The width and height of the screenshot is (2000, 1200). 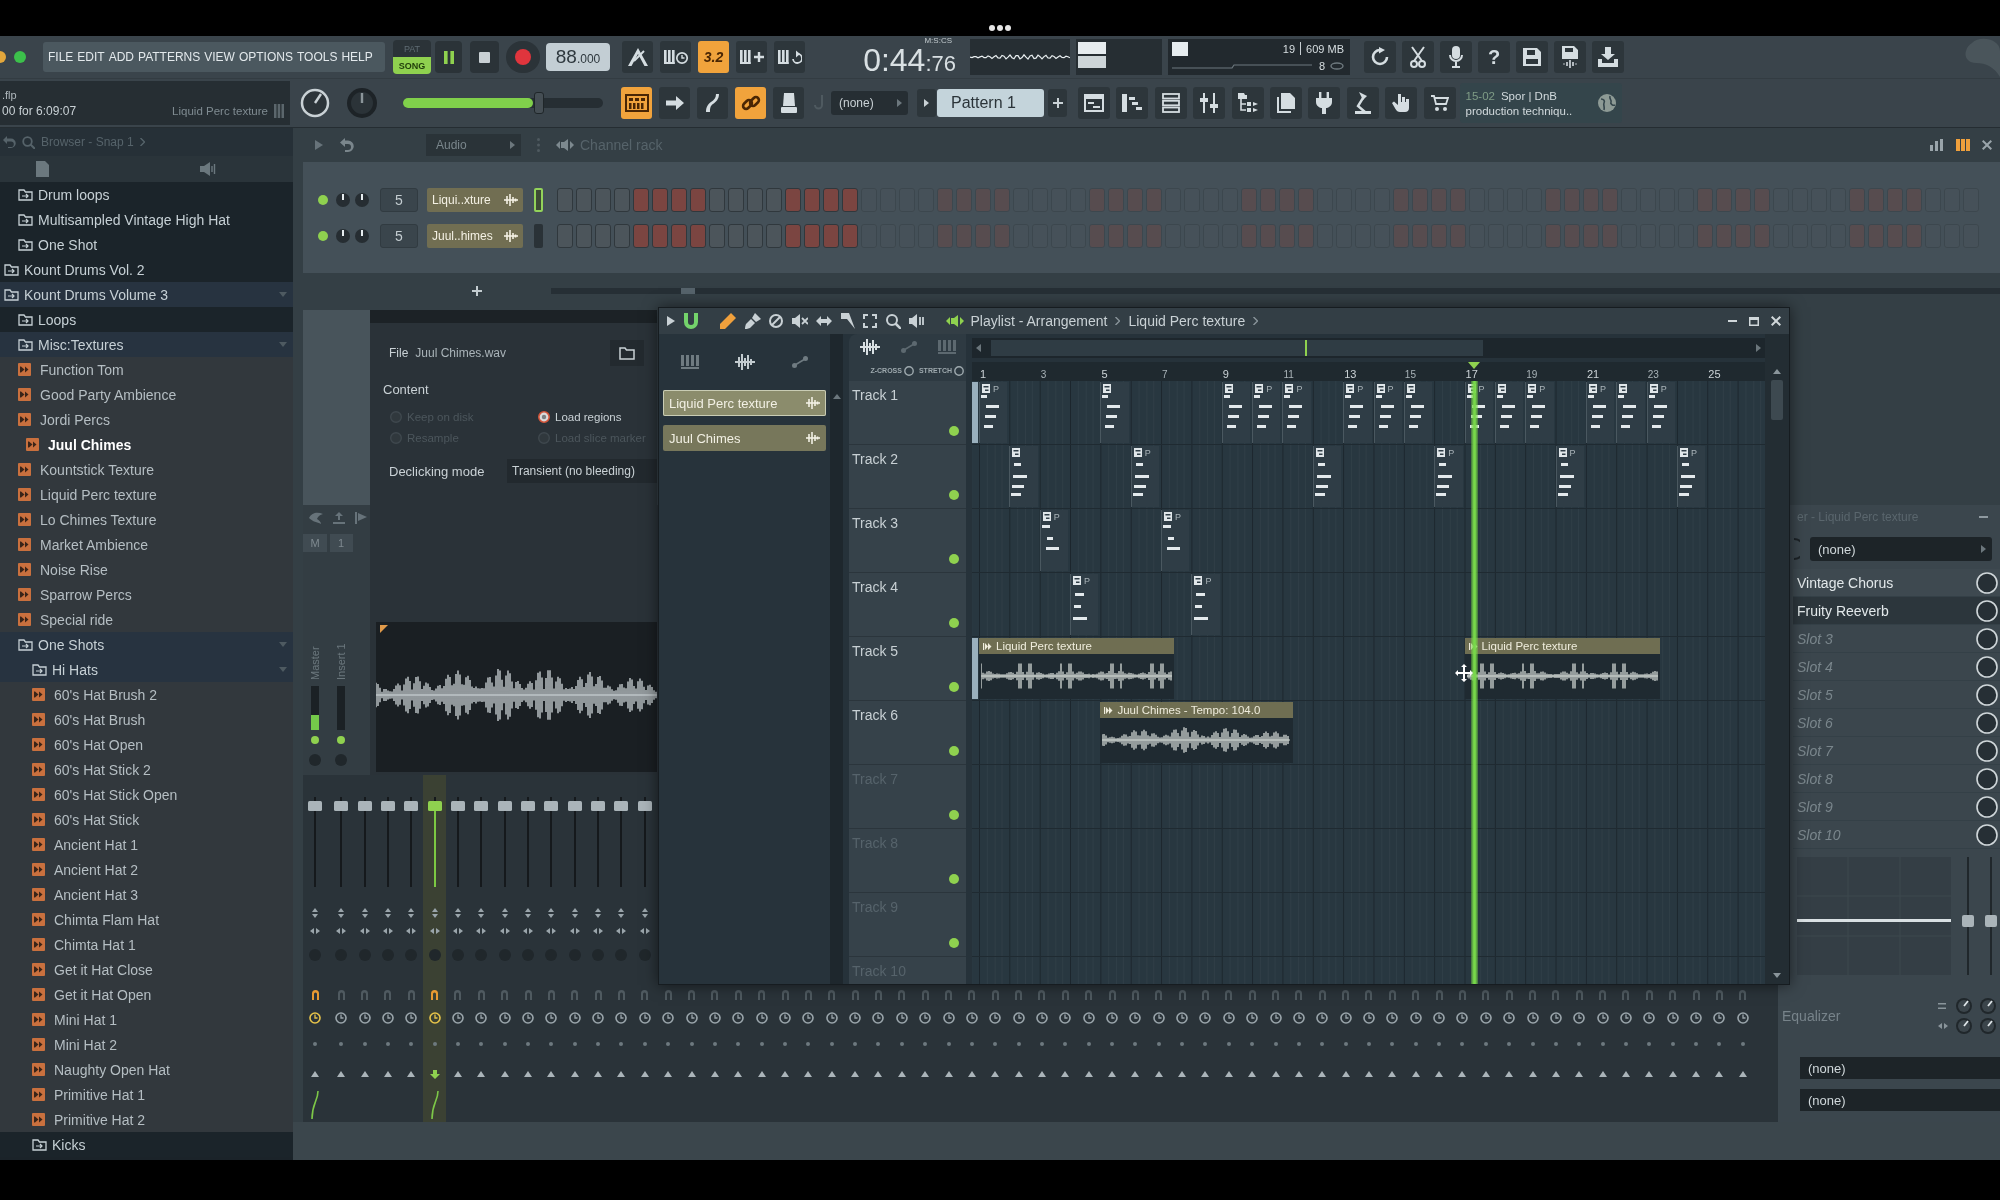 I want to click on dropdown: Transient (no bleeding), so click(x=582, y=471).